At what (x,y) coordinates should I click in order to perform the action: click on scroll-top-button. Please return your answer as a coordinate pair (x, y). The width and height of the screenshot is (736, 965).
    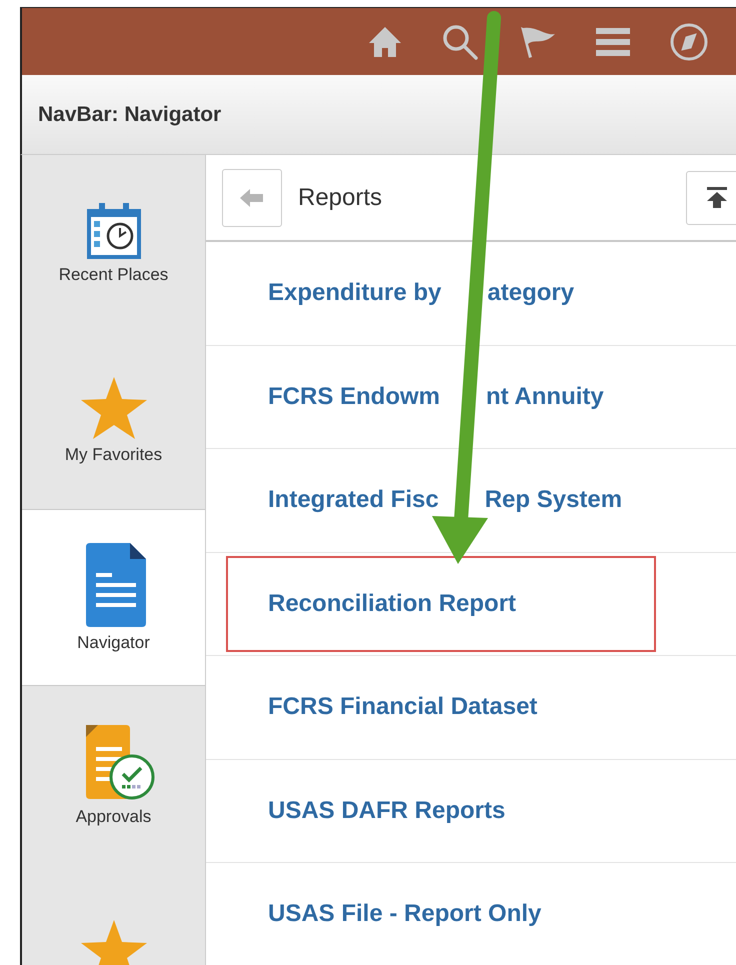
    Looking at the image, I should click on (711, 197).